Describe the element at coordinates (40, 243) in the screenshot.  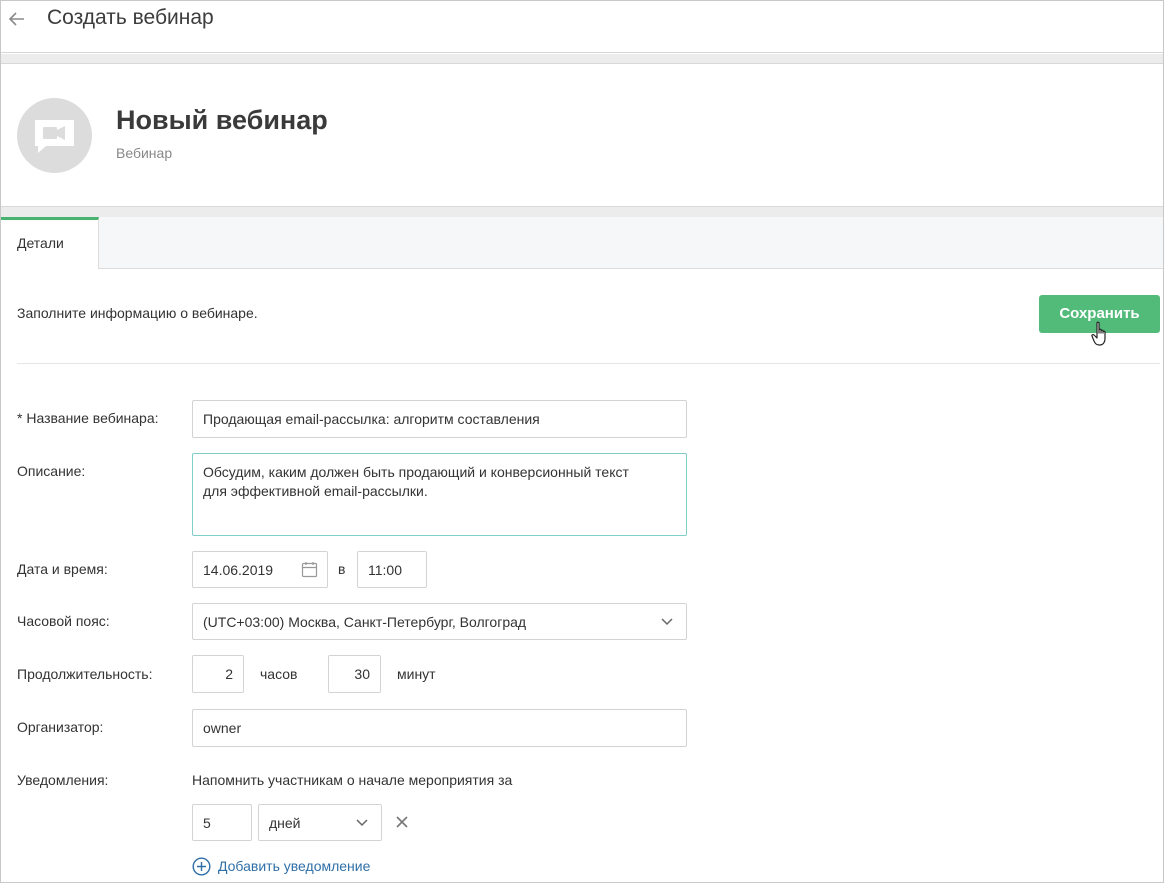
I see `tab-label: Детали` at that location.